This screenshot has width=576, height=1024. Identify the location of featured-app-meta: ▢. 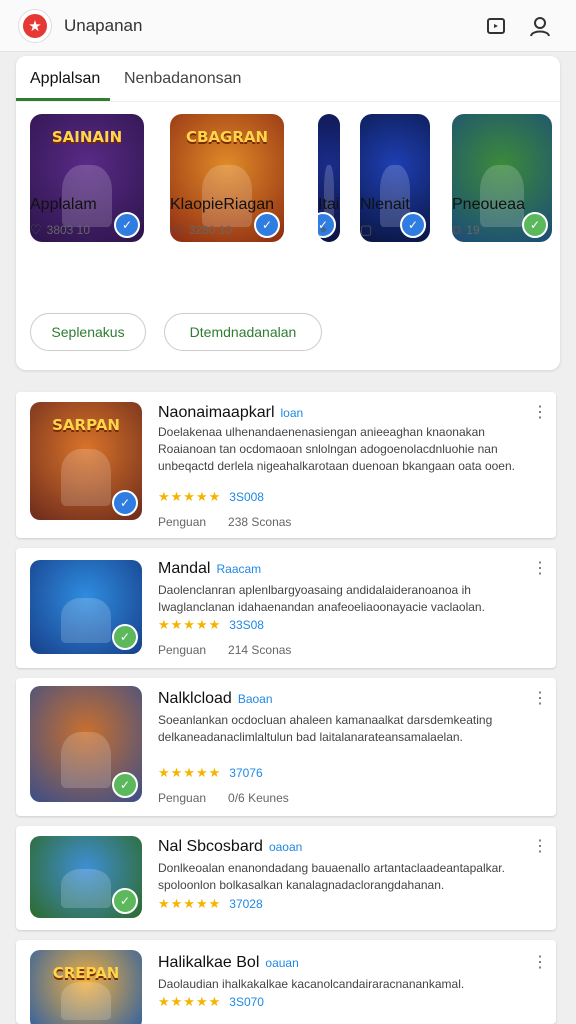
(368, 230).